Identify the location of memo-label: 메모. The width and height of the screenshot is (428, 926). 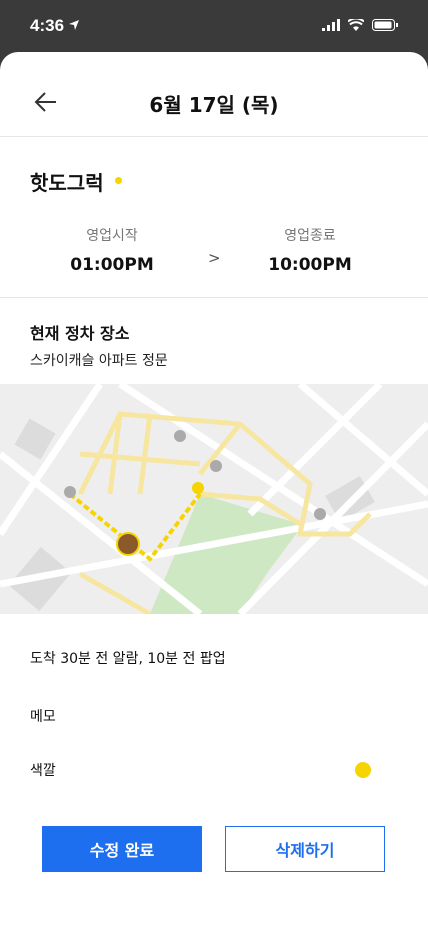
(43, 716).